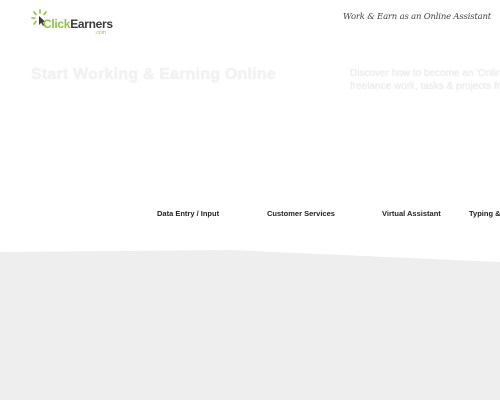 The height and width of the screenshot is (400, 500). What do you see at coordinates (417, 17) in the screenshot?
I see `header-tagline: Work & Earn as an Online Assistant` at bounding box center [417, 17].